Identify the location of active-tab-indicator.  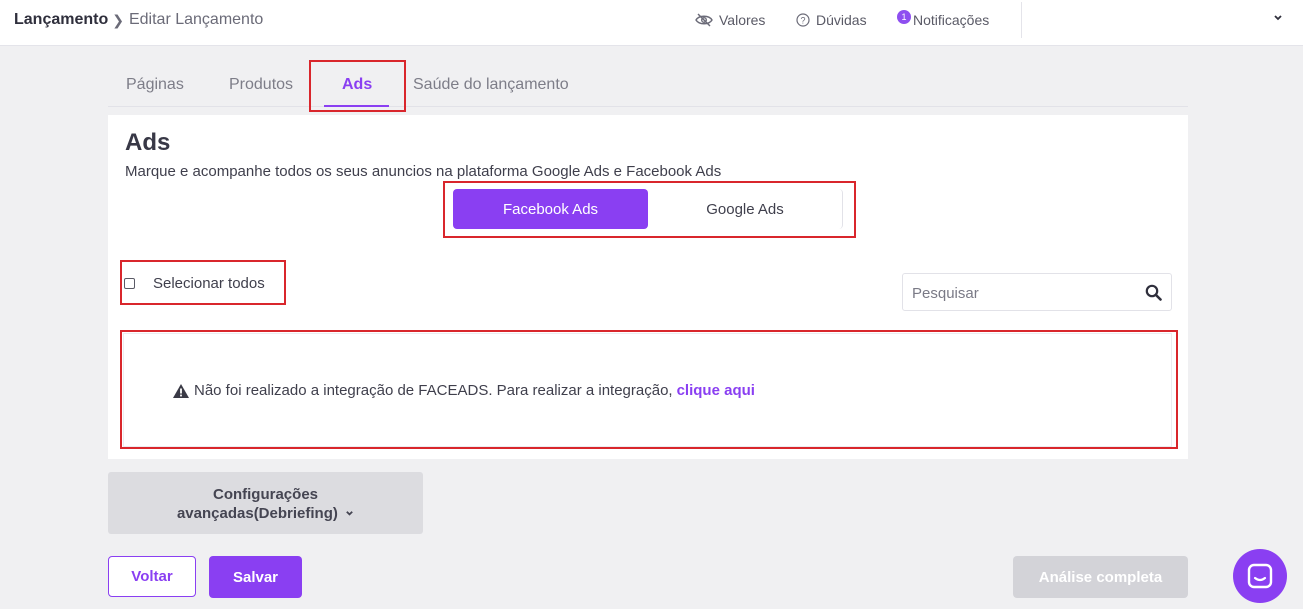
(356, 106).